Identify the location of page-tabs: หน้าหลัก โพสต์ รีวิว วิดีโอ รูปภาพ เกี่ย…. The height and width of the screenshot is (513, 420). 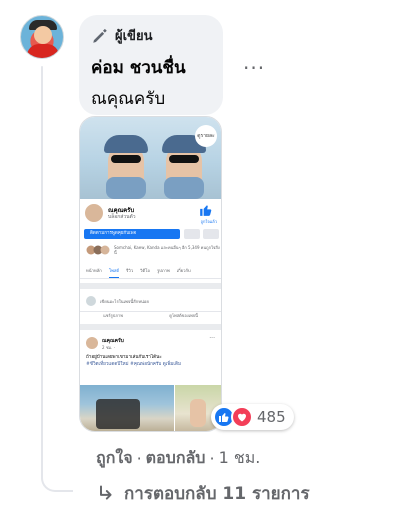
(150, 273).